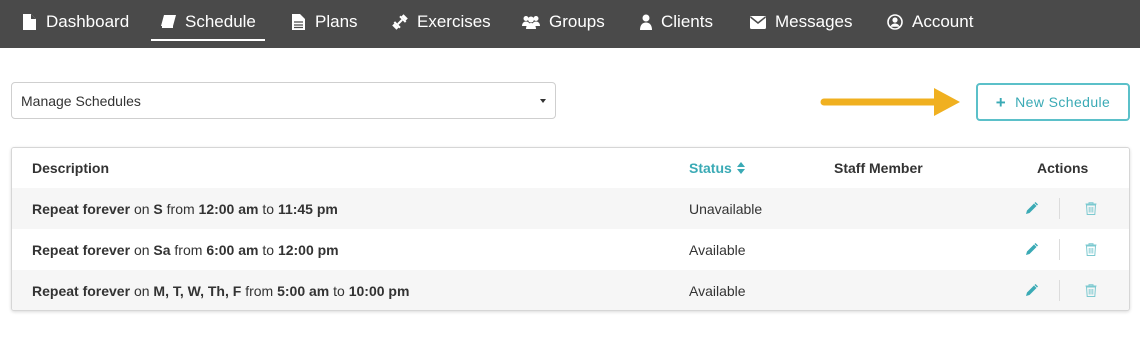 This screenshot has height=342, width=1140. What do you see at coordinates (890, 102) in the screenshot?
I see `arrow-right-icon` at bounding box center [890, 102].